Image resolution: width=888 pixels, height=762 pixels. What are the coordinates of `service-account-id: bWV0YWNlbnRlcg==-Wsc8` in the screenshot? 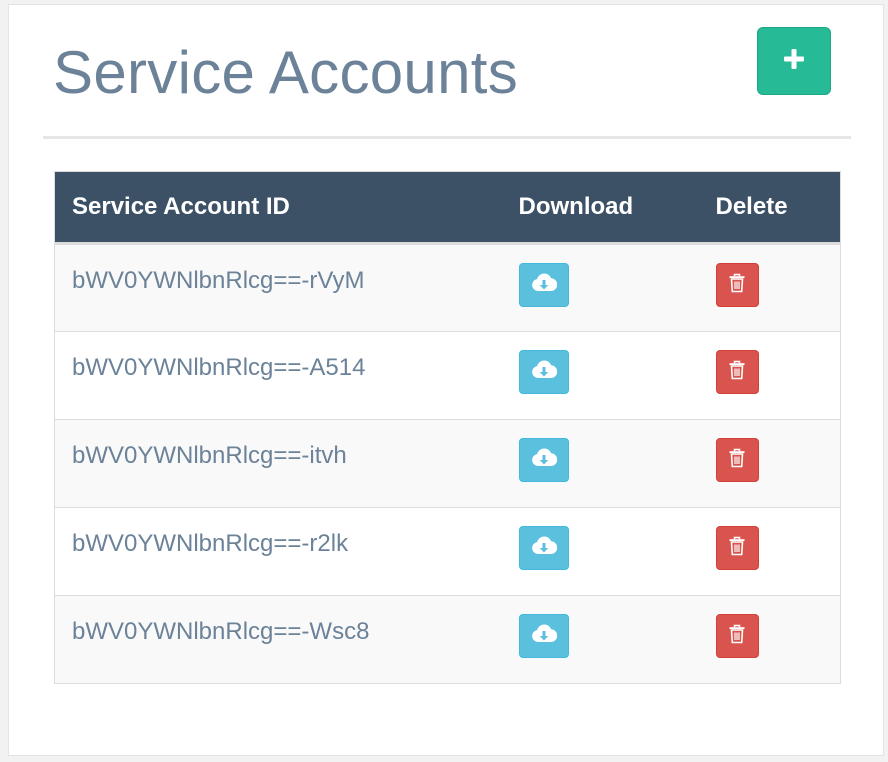 It's located at (221, 631).